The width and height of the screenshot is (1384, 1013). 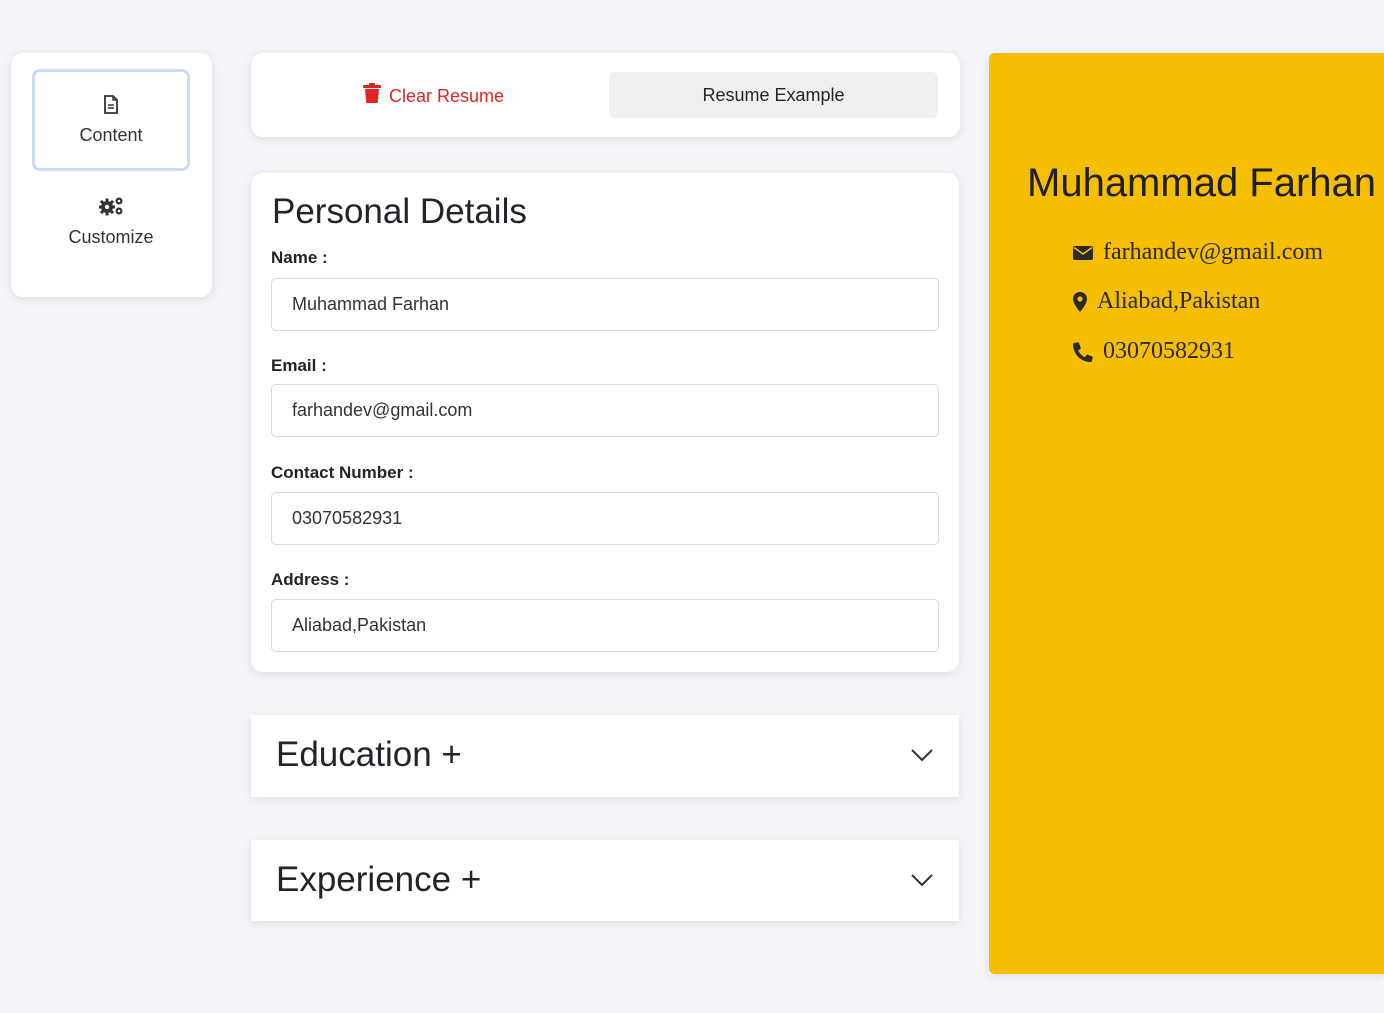 What do you see at coordinates (1179, 301) in the screenshot?
I see `preview-address: Aliabad,Pakistan` at bounding box center [1179, 301].